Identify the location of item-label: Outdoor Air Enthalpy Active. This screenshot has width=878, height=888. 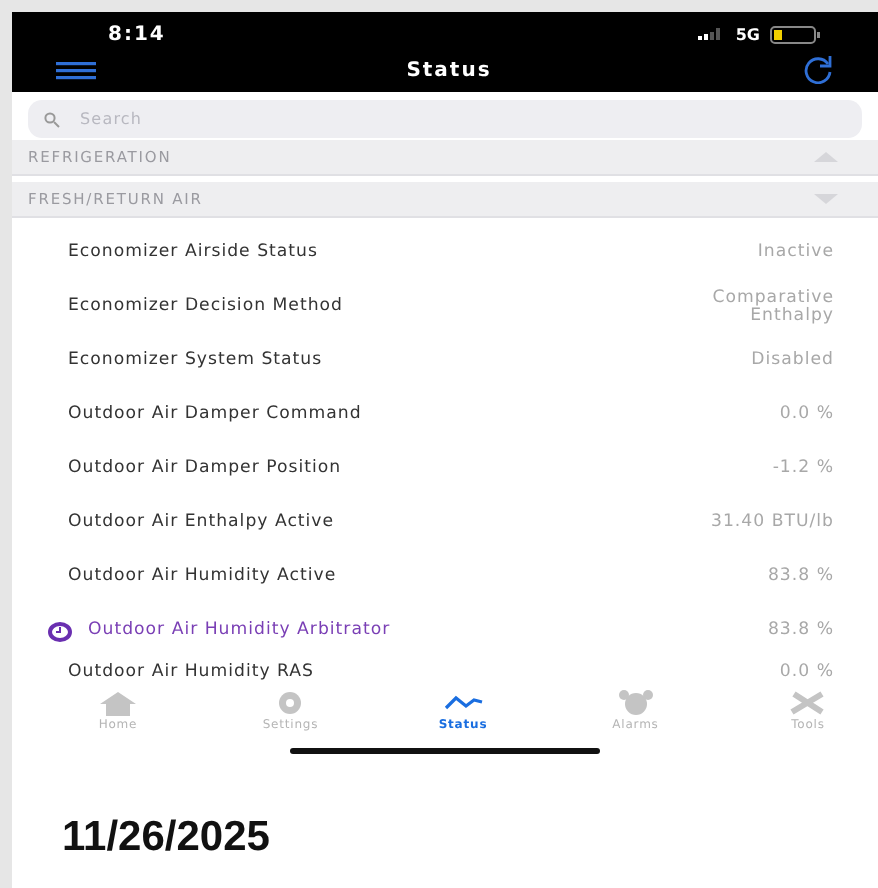
(201, 523).